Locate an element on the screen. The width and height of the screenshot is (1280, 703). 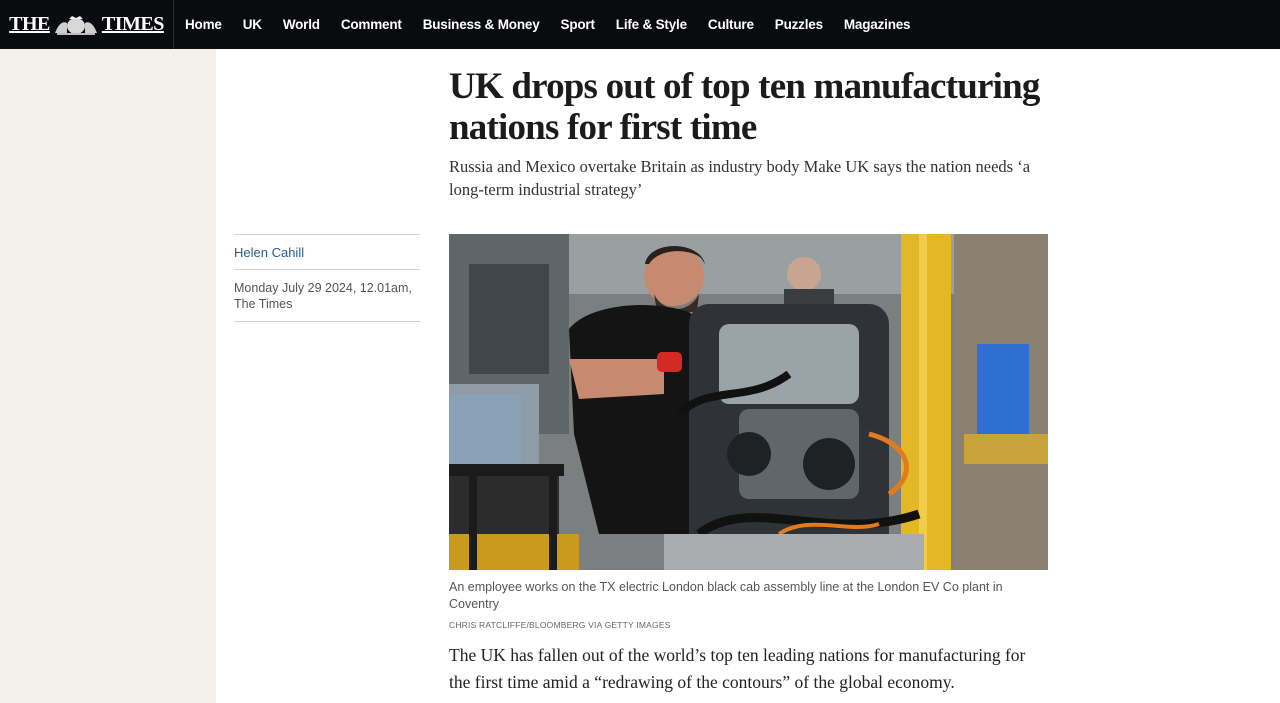
nav-item-business-money: Business & Money is located at coordinates (481, 24).